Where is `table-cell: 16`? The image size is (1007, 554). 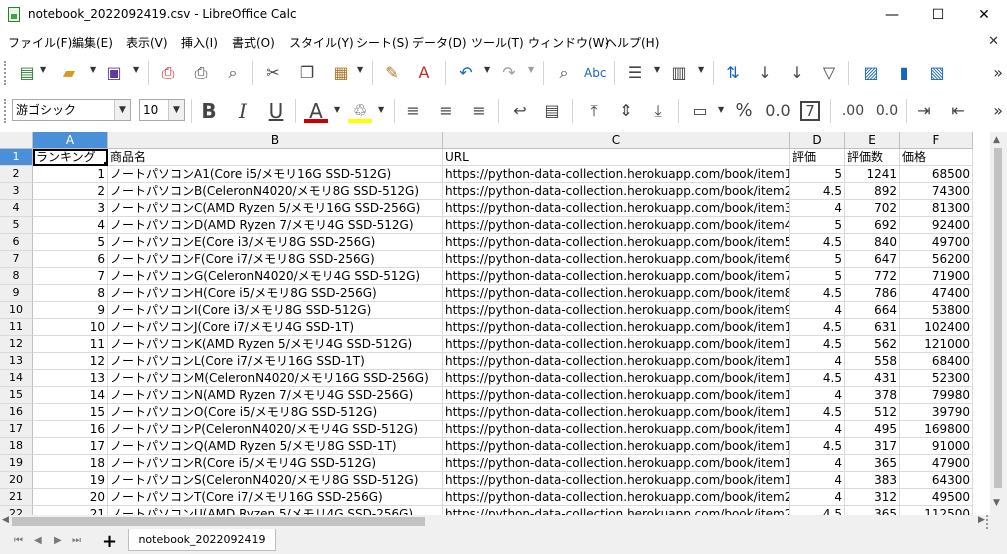 table-cell: 16 is located at coordinates (70, 429).